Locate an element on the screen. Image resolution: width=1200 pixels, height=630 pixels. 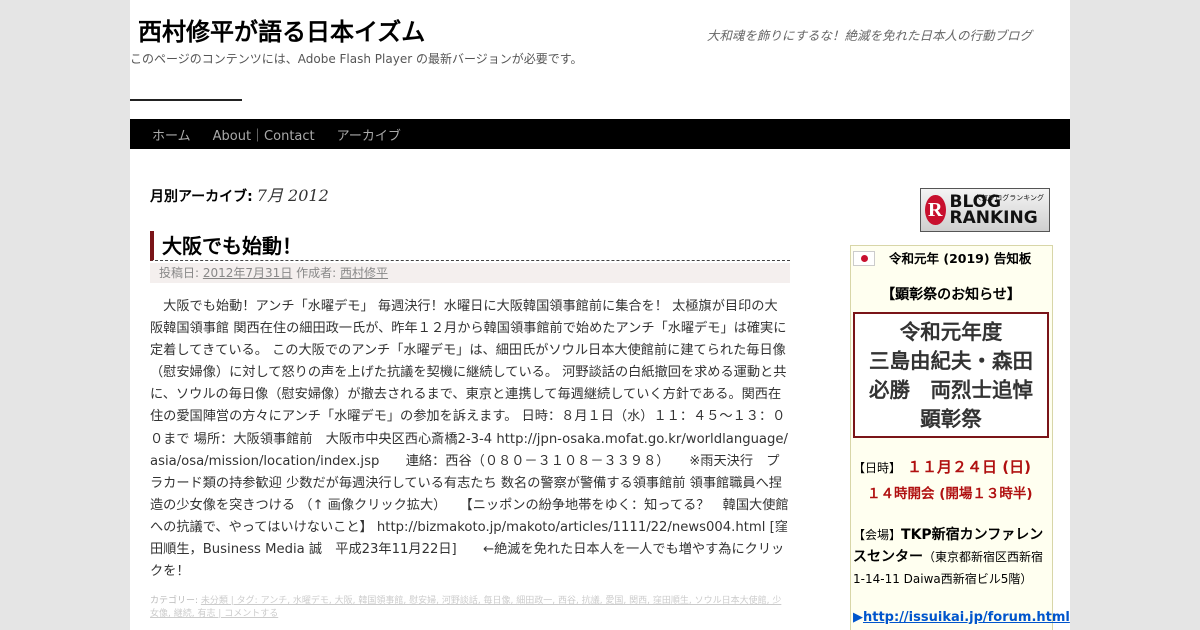
post-title: 大阪でも始動！ is located at coordinates (470, 246).